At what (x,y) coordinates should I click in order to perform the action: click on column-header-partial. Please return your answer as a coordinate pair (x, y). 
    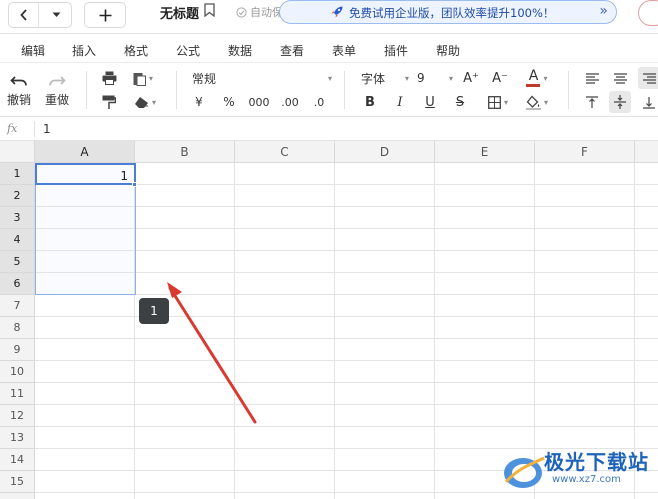
    Looking at the image, I should click on (646, 152).